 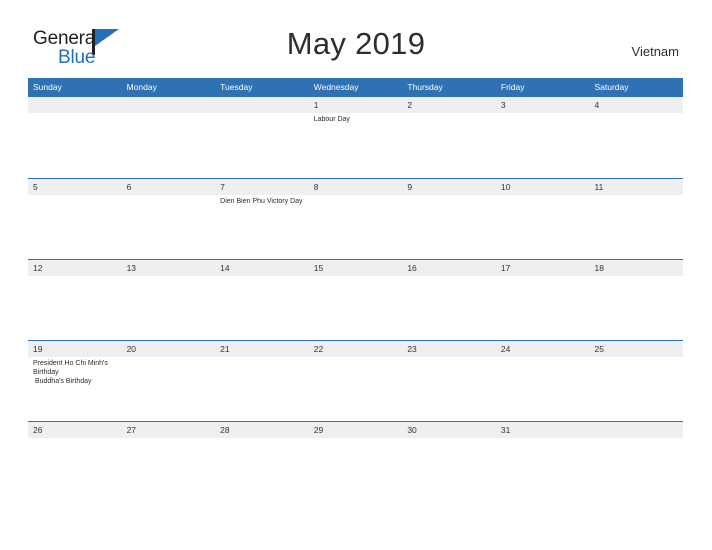 I want to click on page-title: May 2019, so click(x=356, y=43).